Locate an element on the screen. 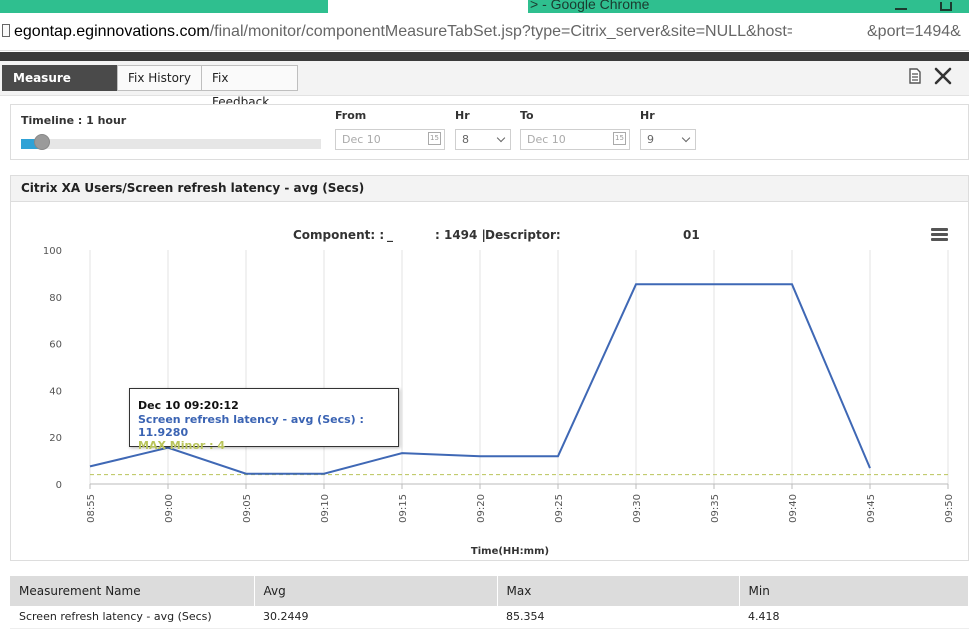 This screenshot has height=629, width=969. cell-max: 85.354 is located at coordinates (618, 617).